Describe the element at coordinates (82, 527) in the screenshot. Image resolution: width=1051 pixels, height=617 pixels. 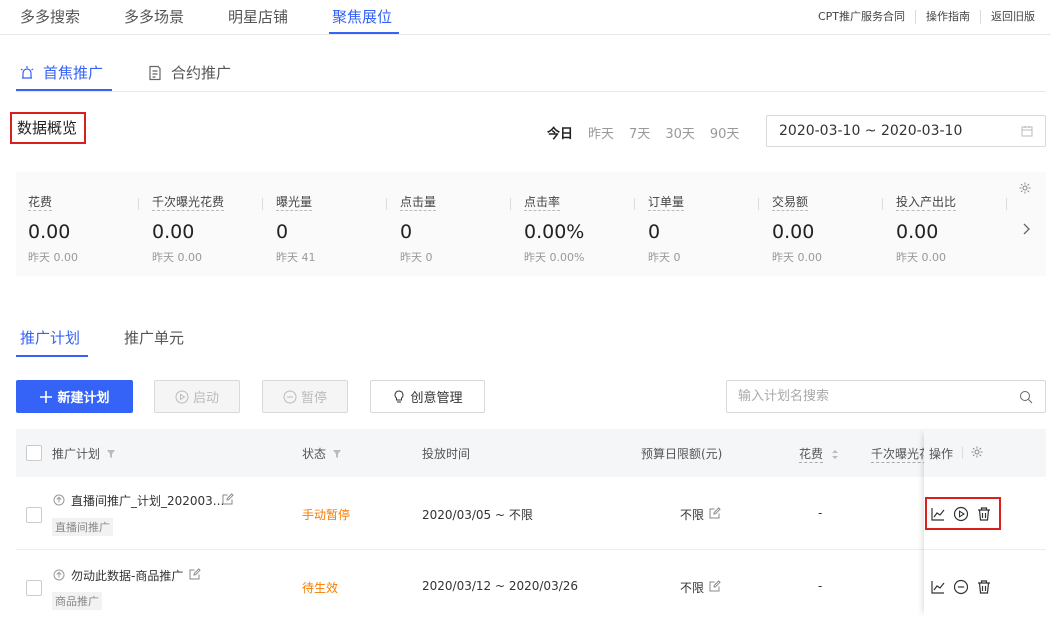
I see `plan-type-tag: 直播间推广` at that location.